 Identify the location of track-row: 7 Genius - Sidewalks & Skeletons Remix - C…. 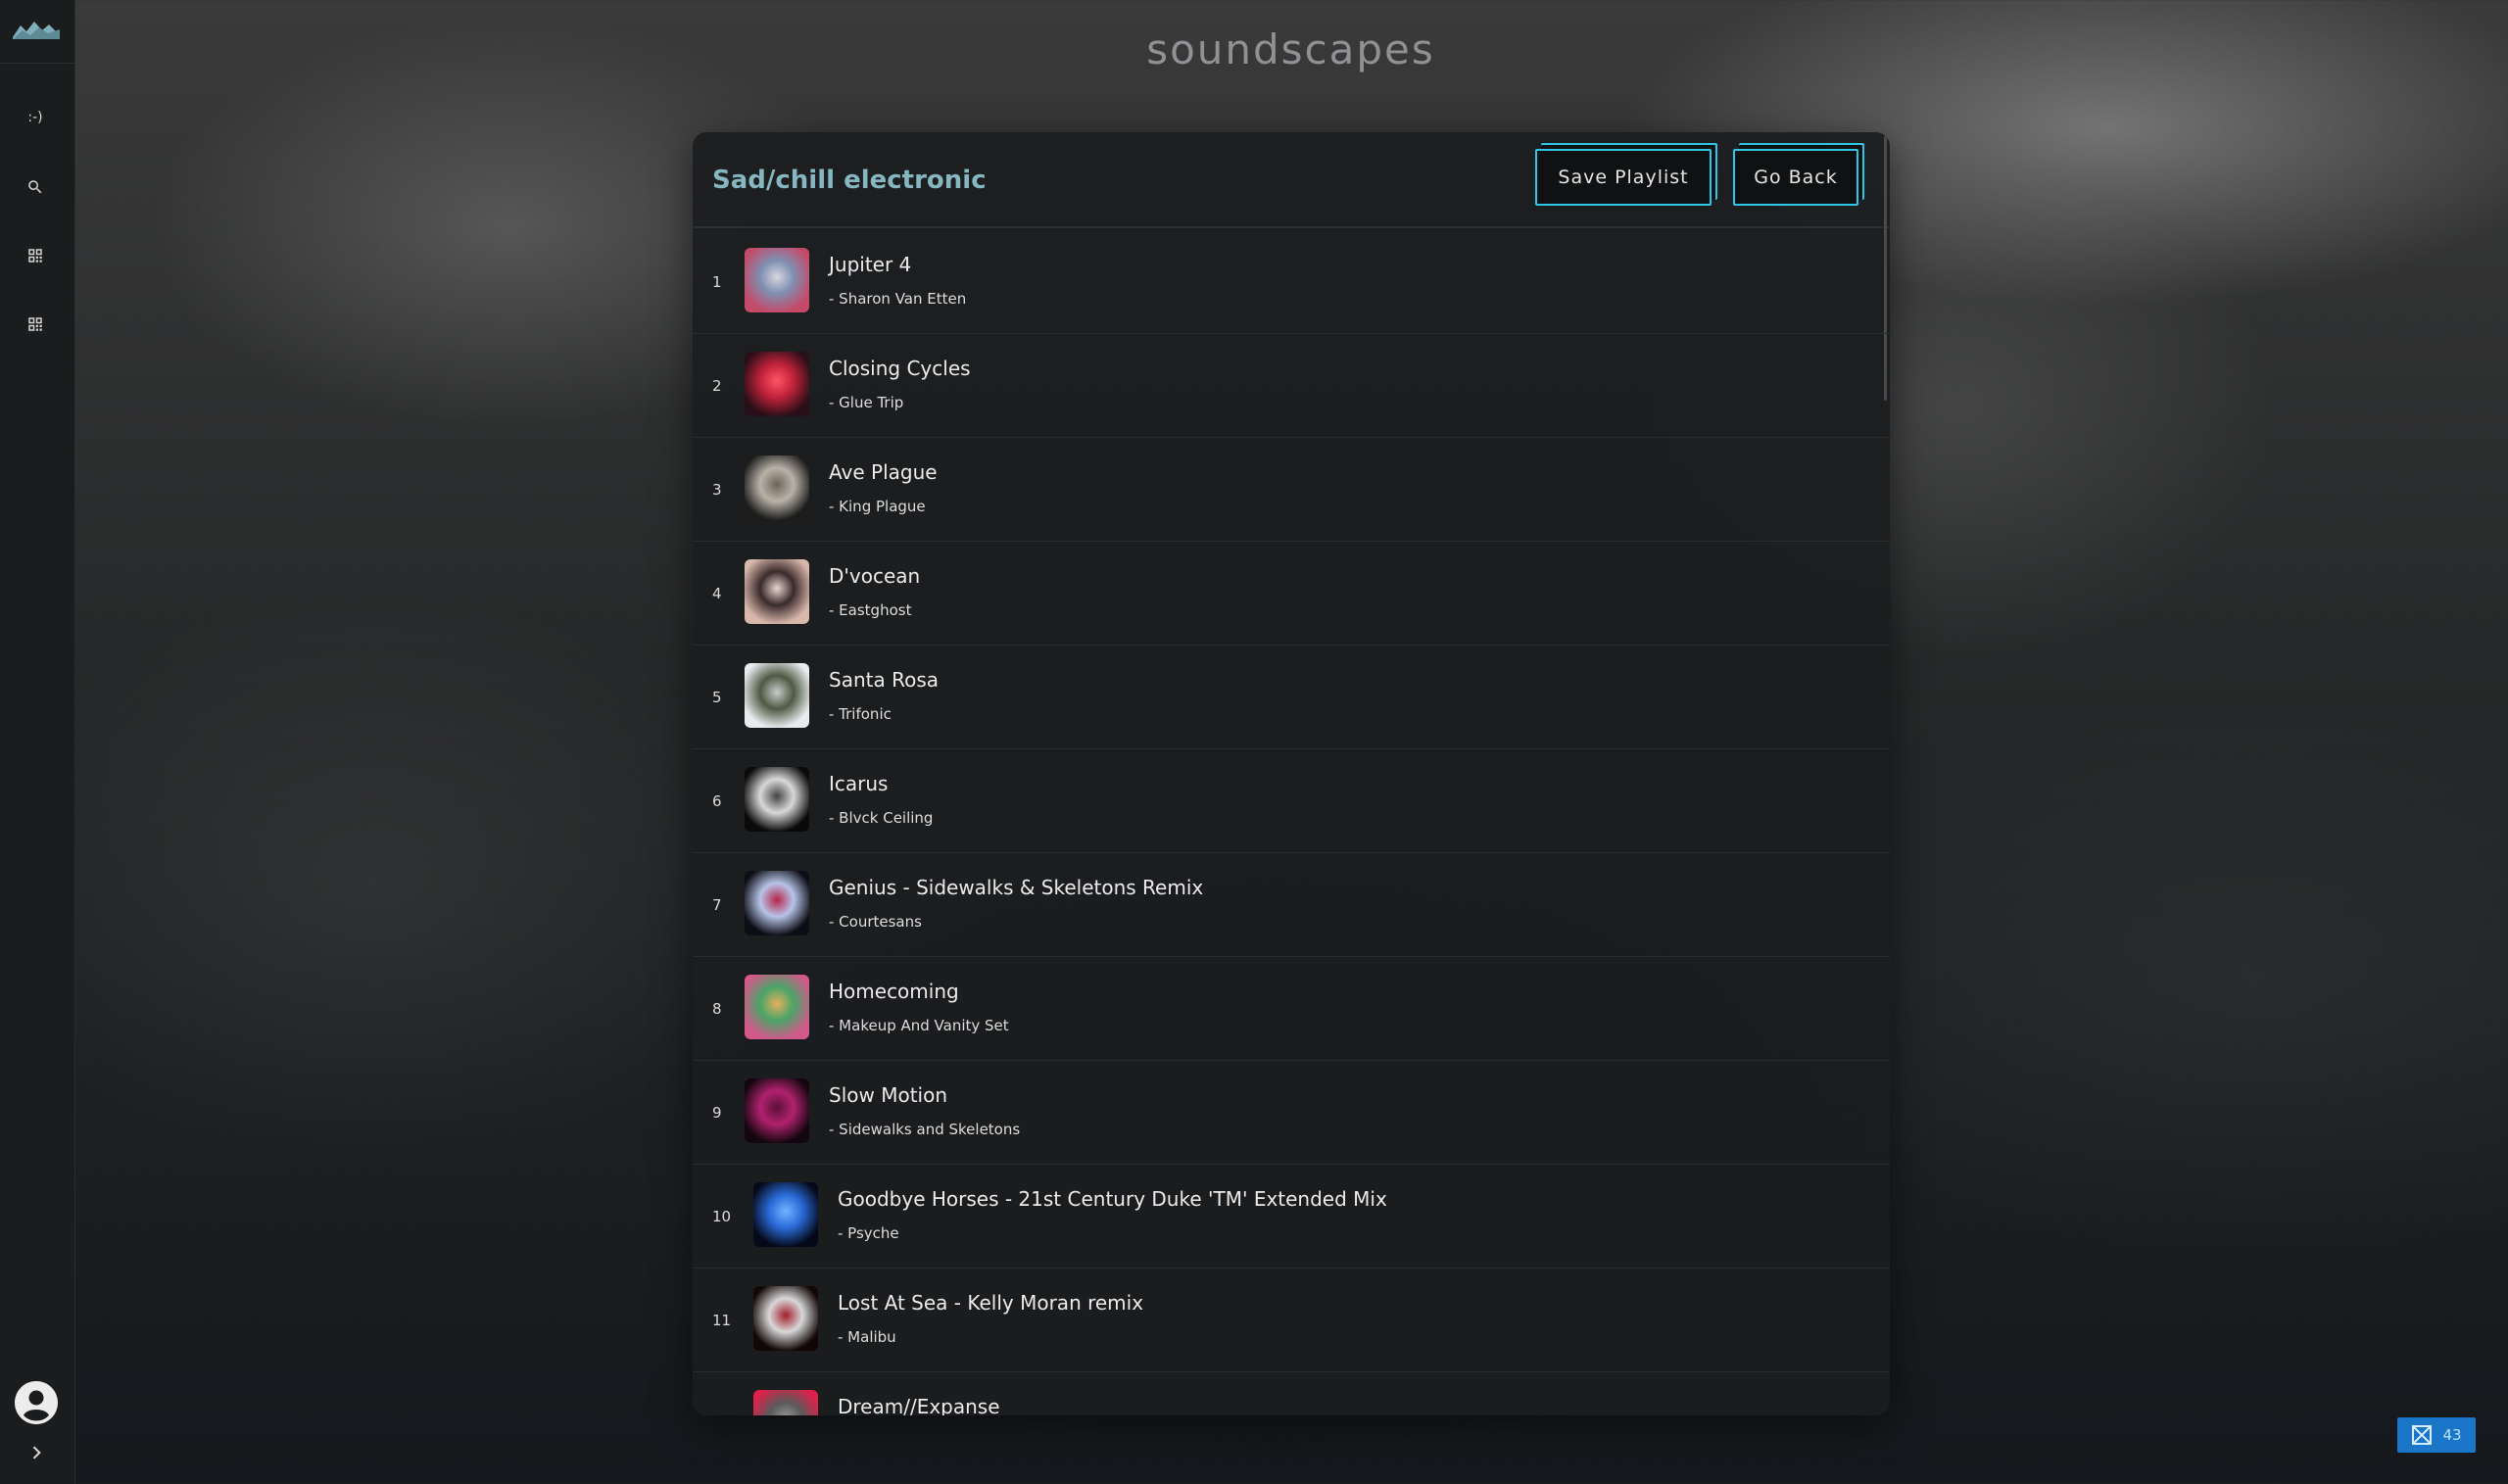
(1291, 905).